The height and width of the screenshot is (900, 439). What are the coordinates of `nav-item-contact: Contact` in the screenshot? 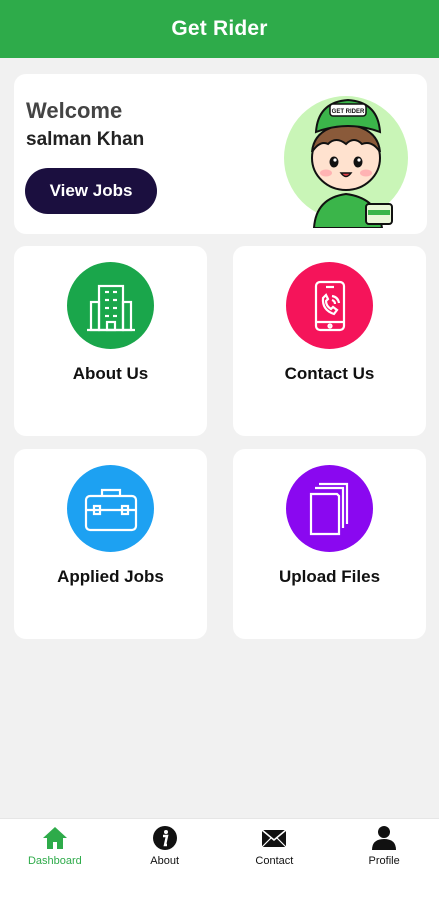 It's located at (275, 846).